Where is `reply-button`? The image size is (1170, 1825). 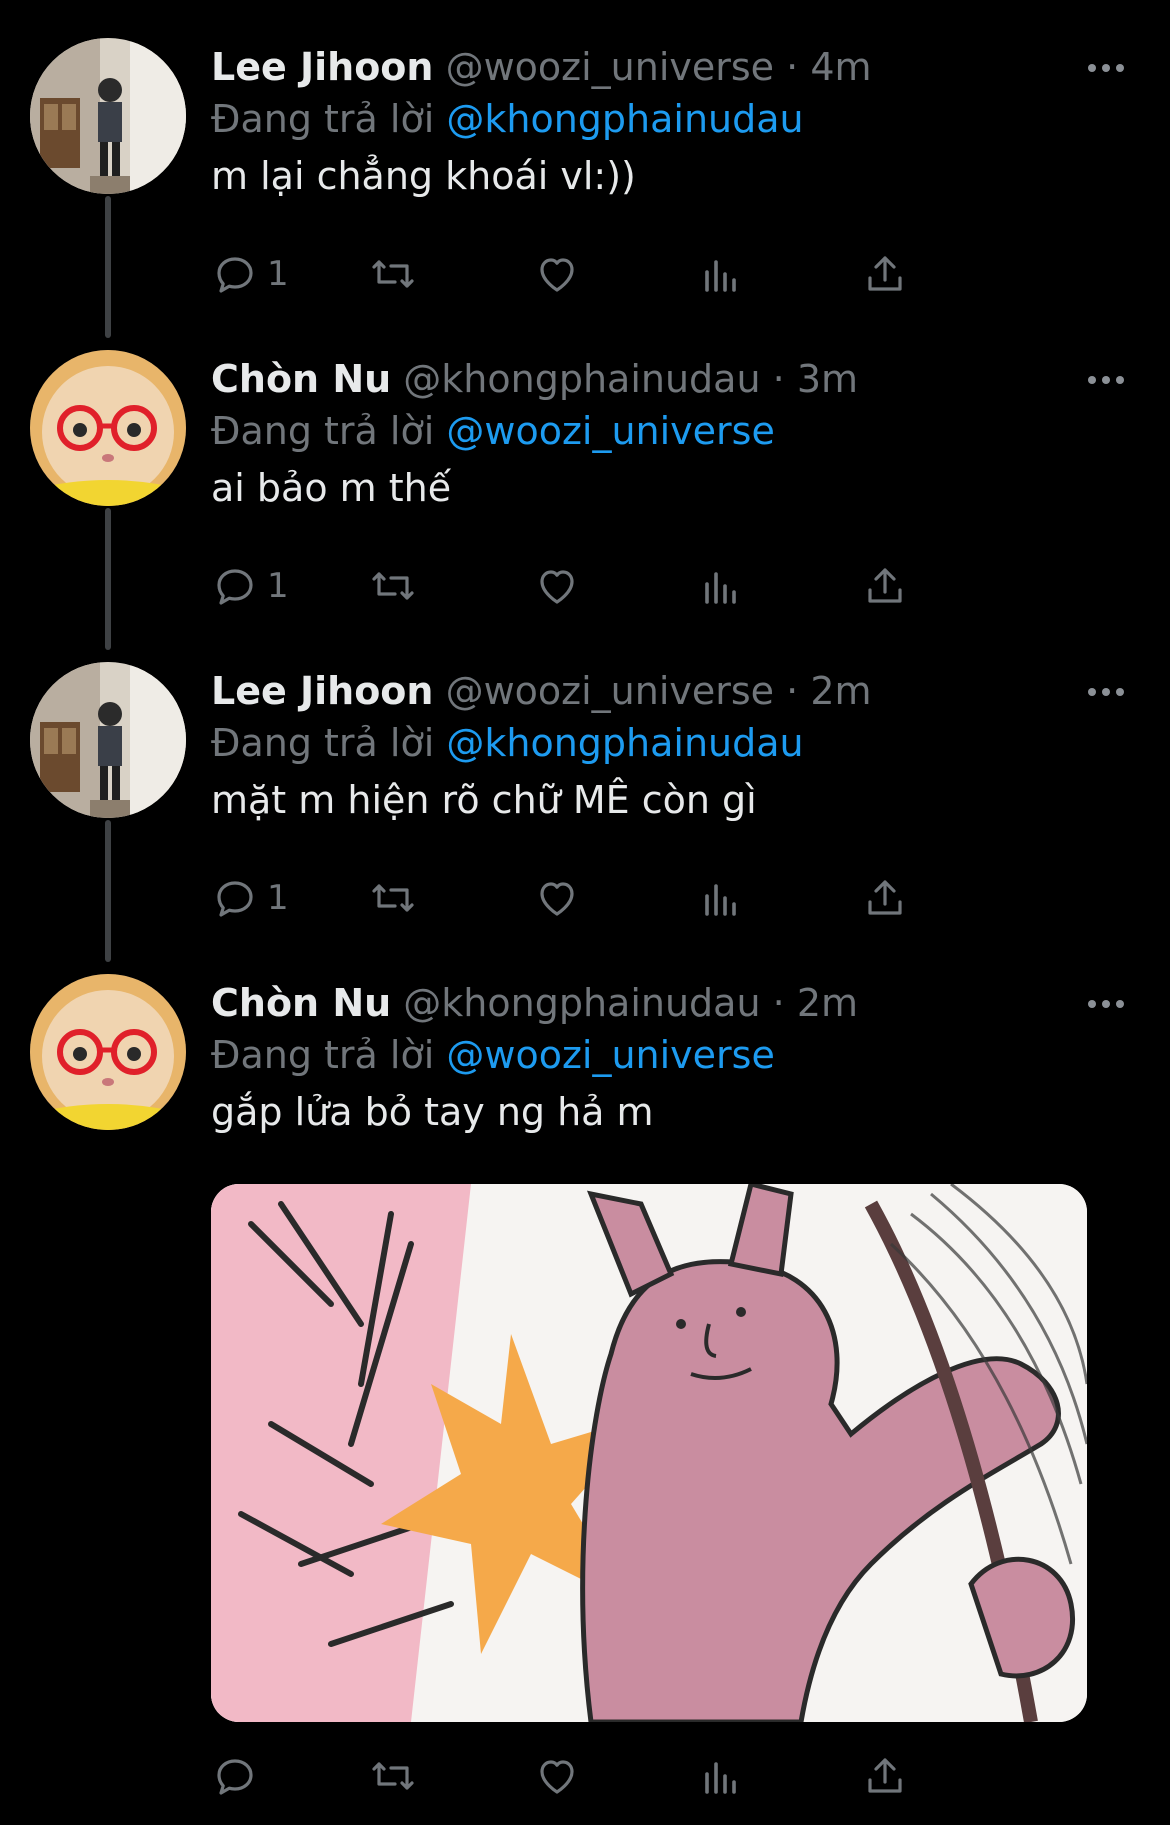 reply-button is located at coordinates (239, 1776).